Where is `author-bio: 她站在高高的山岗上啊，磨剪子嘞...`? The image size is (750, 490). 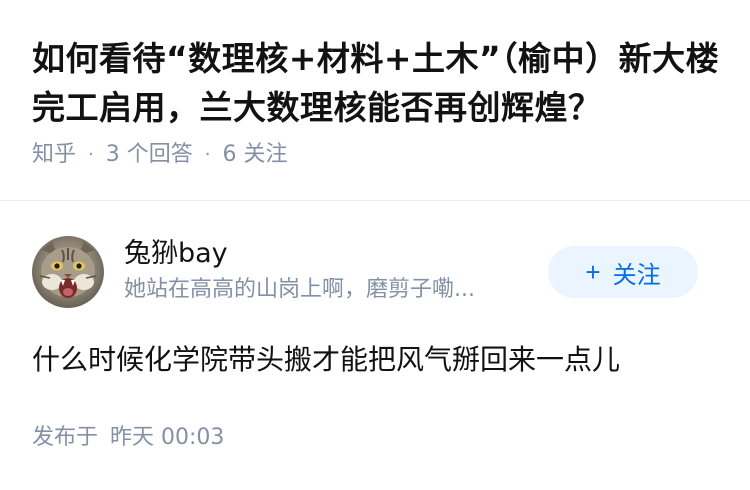
author-bio: 她站在高高的山岗上啊，磨剪子嘞... is located at coordinates (299, 289).